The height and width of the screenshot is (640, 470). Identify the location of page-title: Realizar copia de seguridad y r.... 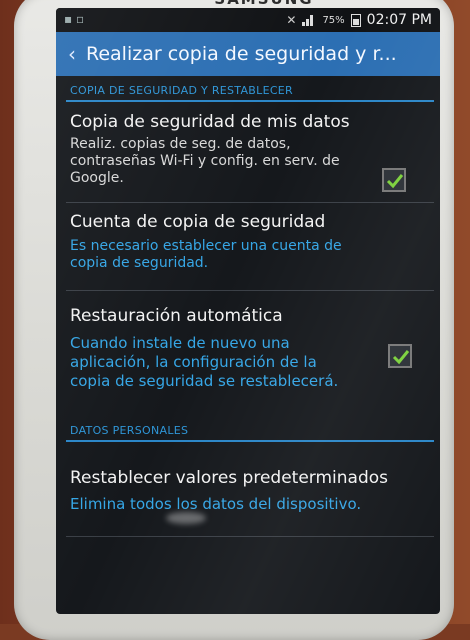
(241, 54).